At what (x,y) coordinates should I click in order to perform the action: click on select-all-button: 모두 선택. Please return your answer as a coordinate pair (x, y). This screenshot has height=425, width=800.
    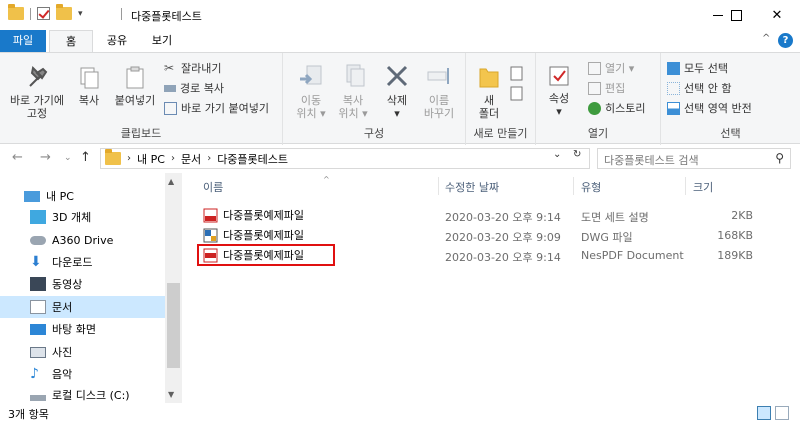
    Looking at the image, I should click on (697, 68).